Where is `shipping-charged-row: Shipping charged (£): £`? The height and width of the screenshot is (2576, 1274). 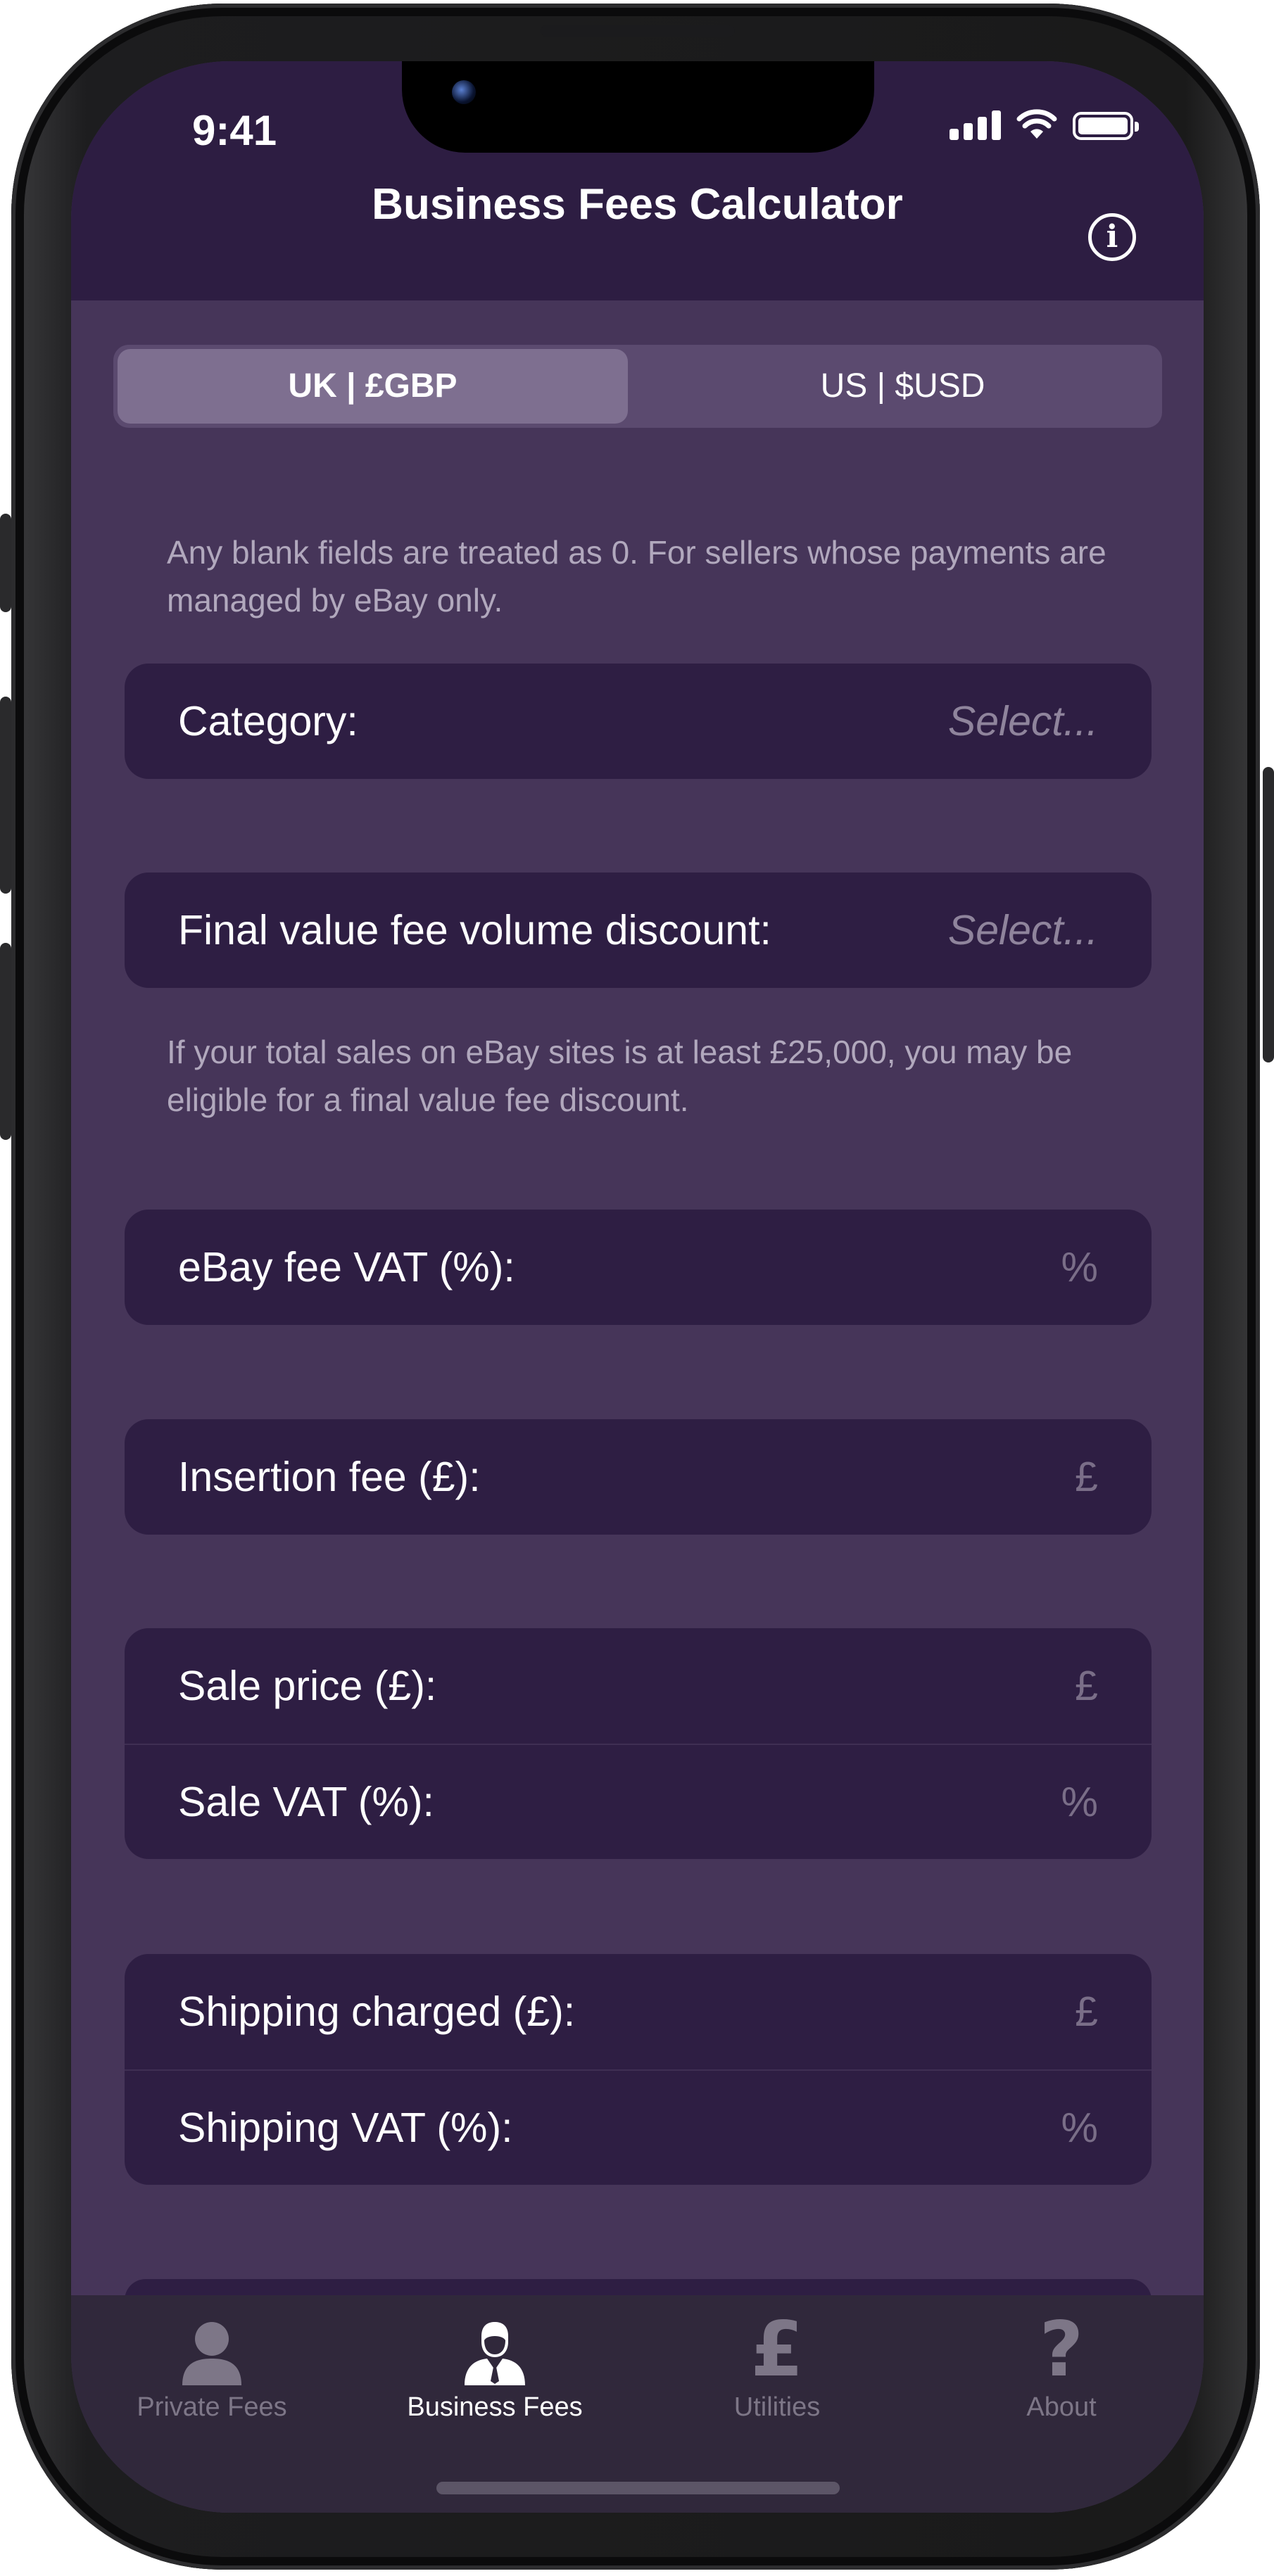
shipping-charged-row: Shipping charged (£): £ is located at coordinates (639, 2011).